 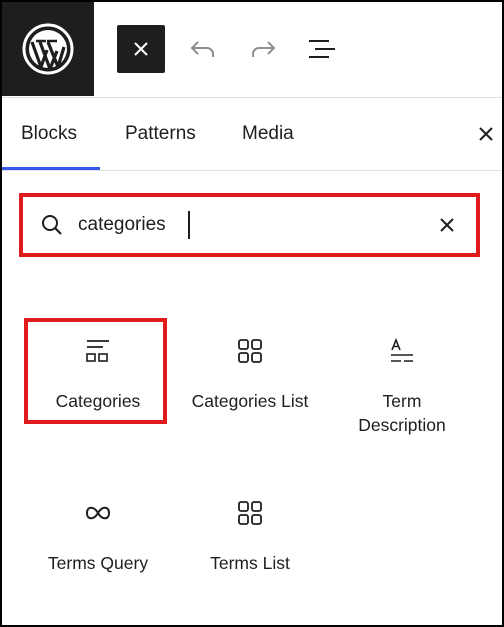 I want to click on block-item-categories-list: Categories List, so click(x=250, y=371).